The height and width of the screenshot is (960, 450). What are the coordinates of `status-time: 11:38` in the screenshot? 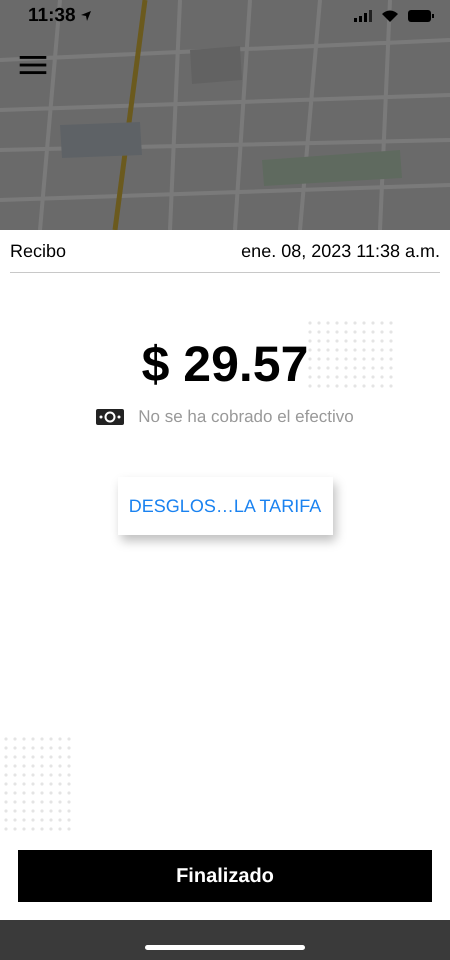 It's located at (52, 16).